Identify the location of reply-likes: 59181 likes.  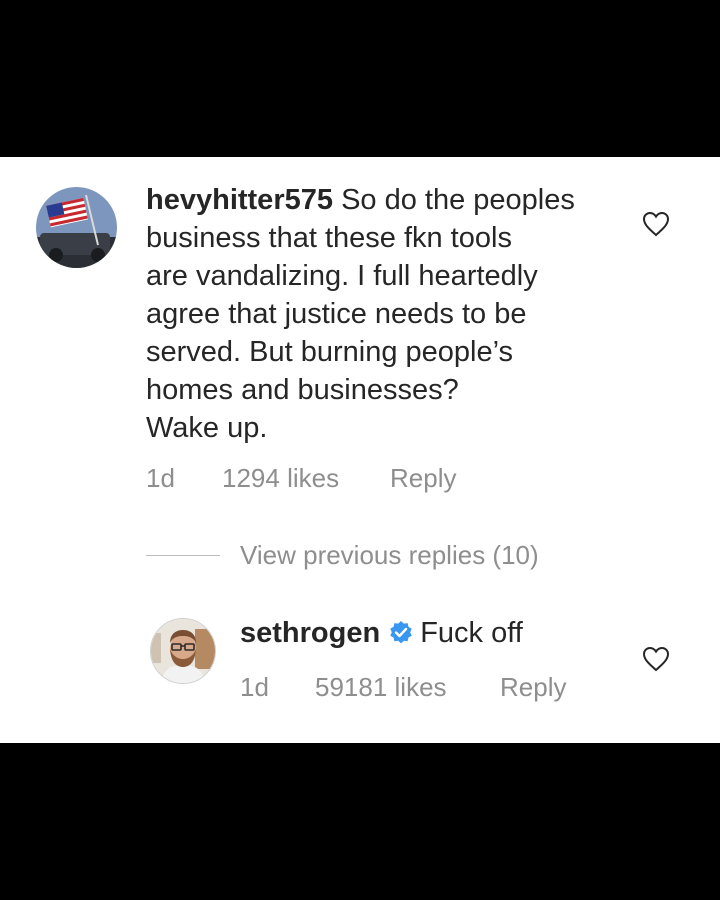
(381, 687).